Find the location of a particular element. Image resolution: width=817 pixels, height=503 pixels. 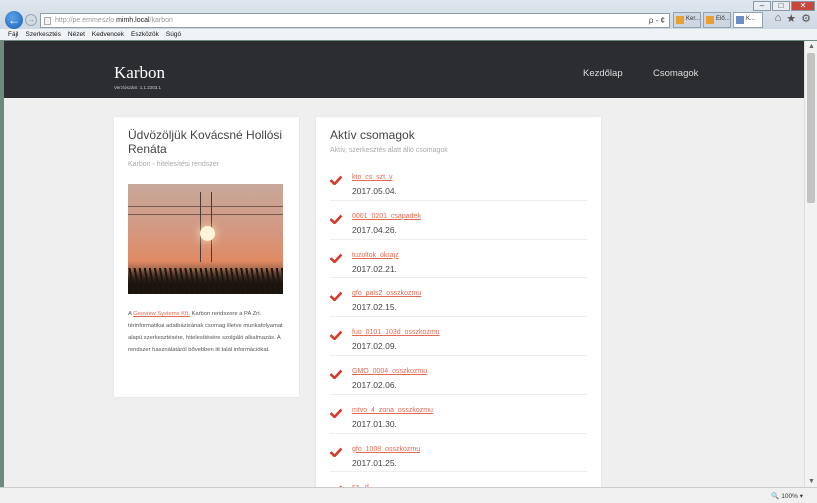

package-item: 0001_0201_csapadek 2017.04.26. is located at coordinates (458, 220).